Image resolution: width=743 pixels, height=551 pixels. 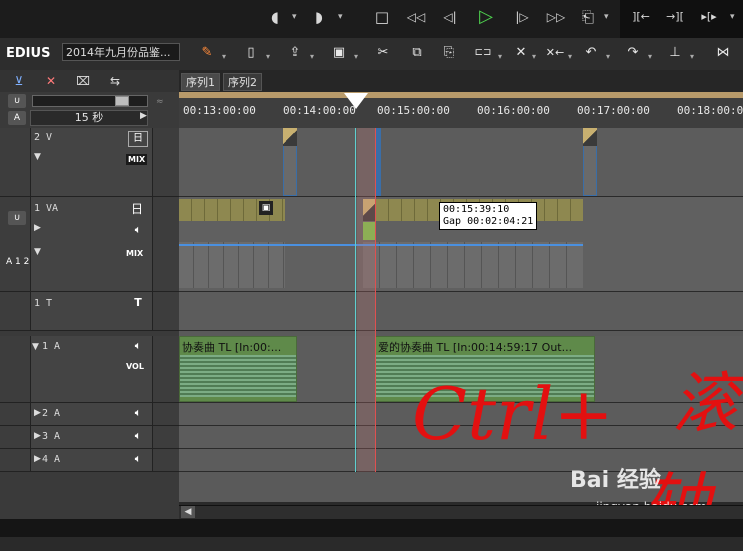 What do you see at coordinates (224, 56) in the screenshot?
I see `new-sequence-dropdown-icon: ▾` at bounding box center [224, 56].